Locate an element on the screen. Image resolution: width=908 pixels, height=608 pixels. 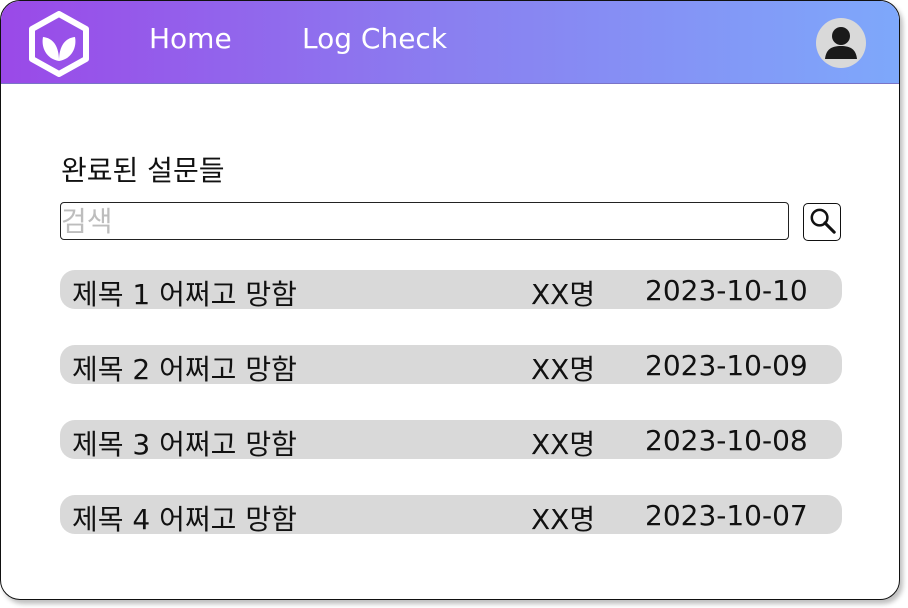
survey-title: 제목 1 어쩌고 망함 is located at coordinates (184, 294).